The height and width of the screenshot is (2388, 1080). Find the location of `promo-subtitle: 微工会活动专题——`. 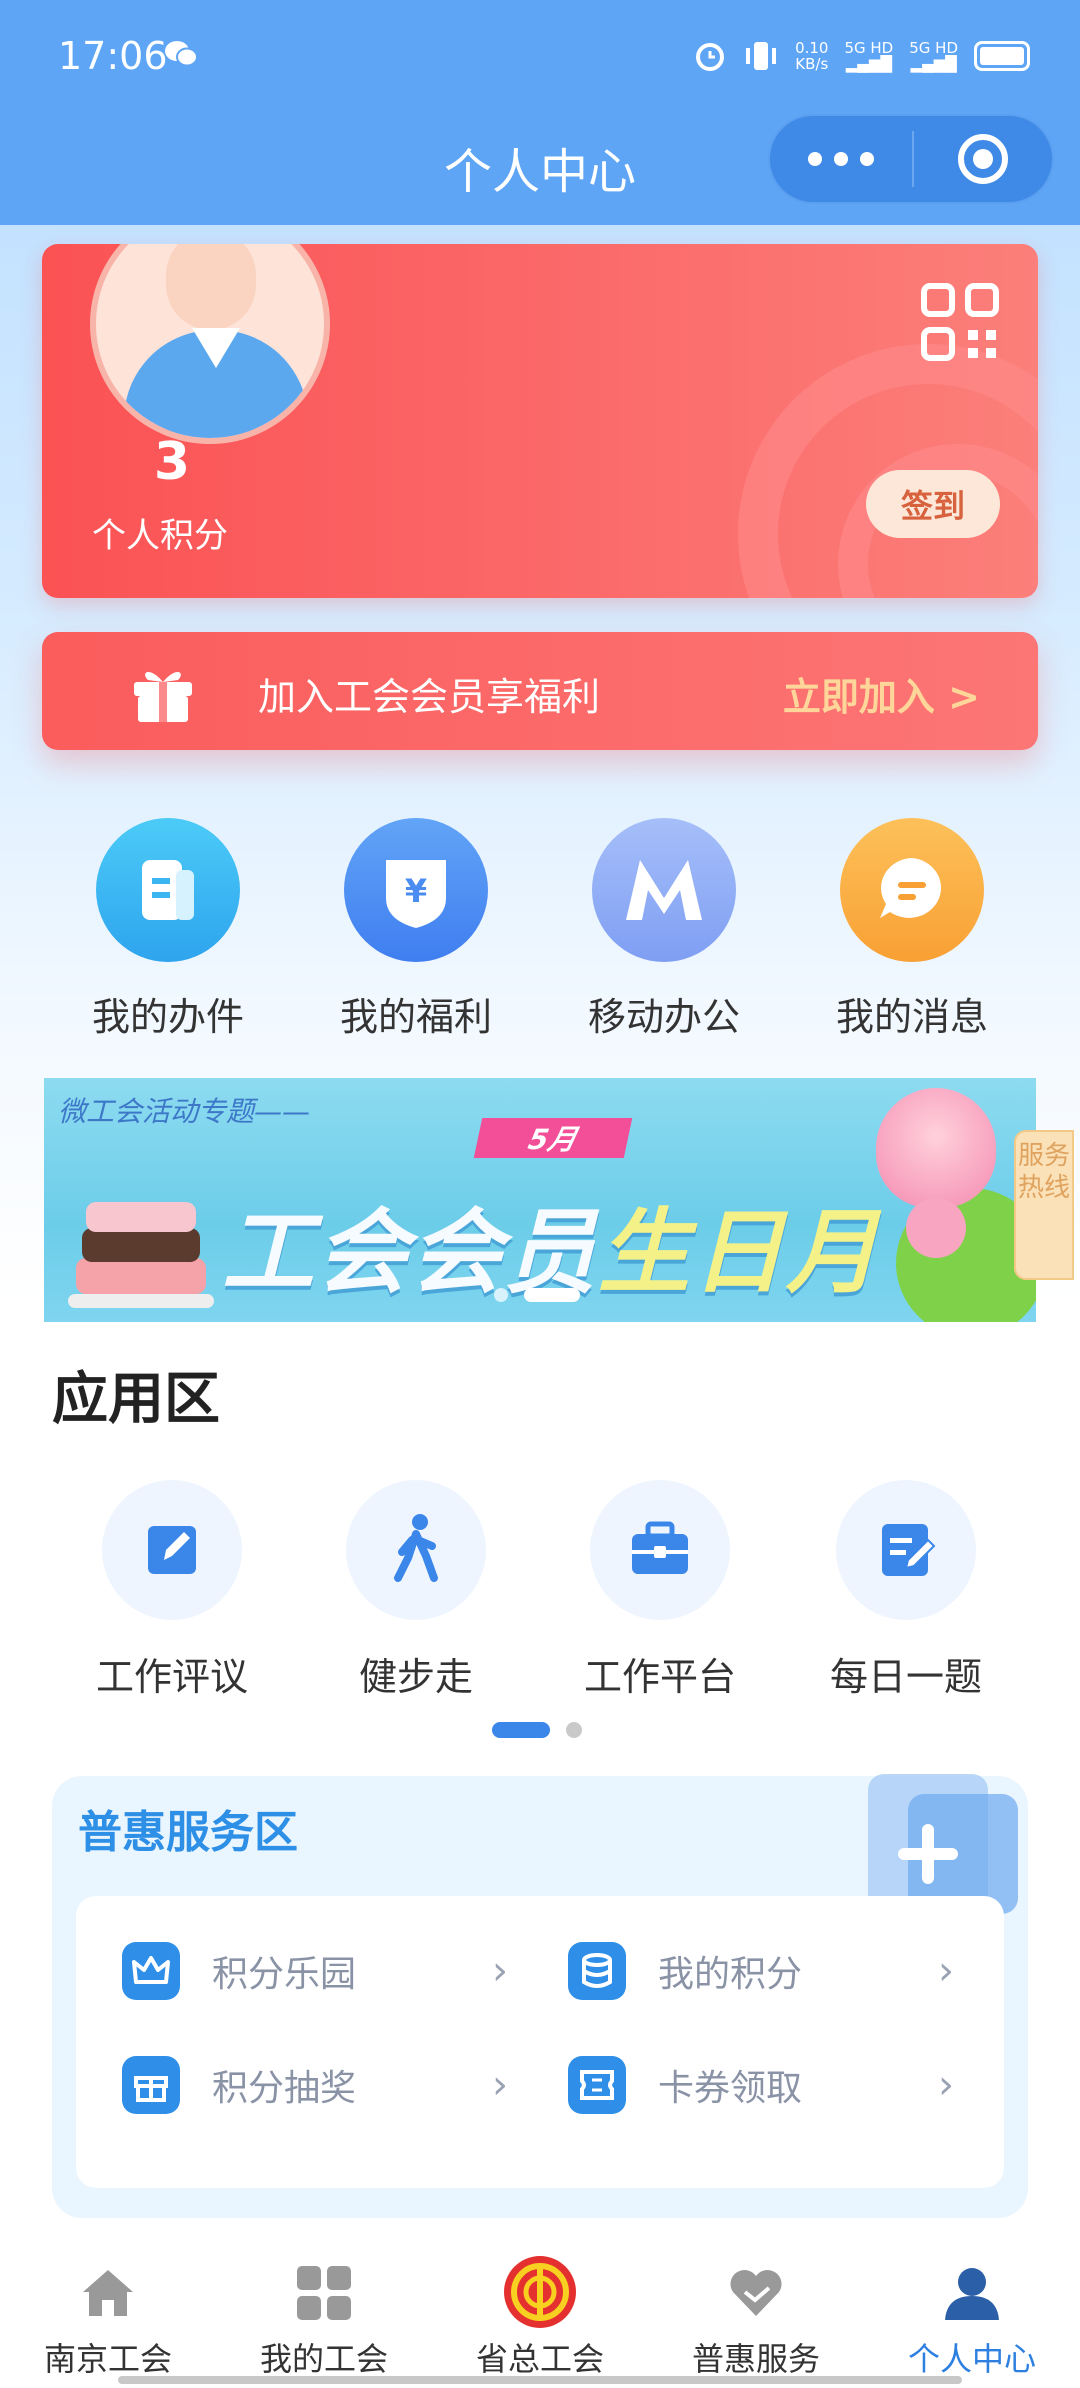

promo-subtitle: 微工会活动专题—— is located at coordinates (184, 1111).